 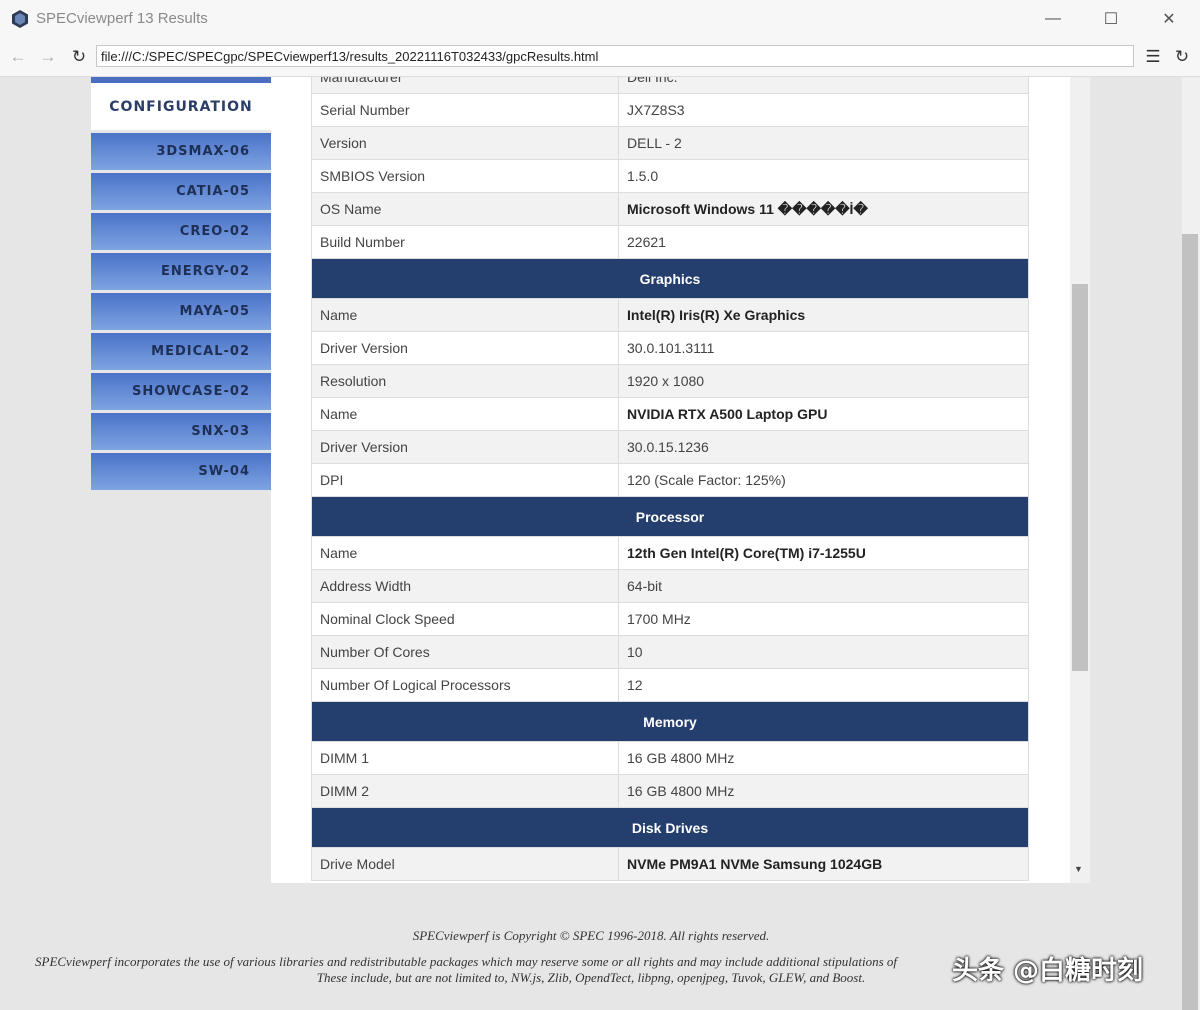 I want to click on app-icon, so click(x=20, y=19).